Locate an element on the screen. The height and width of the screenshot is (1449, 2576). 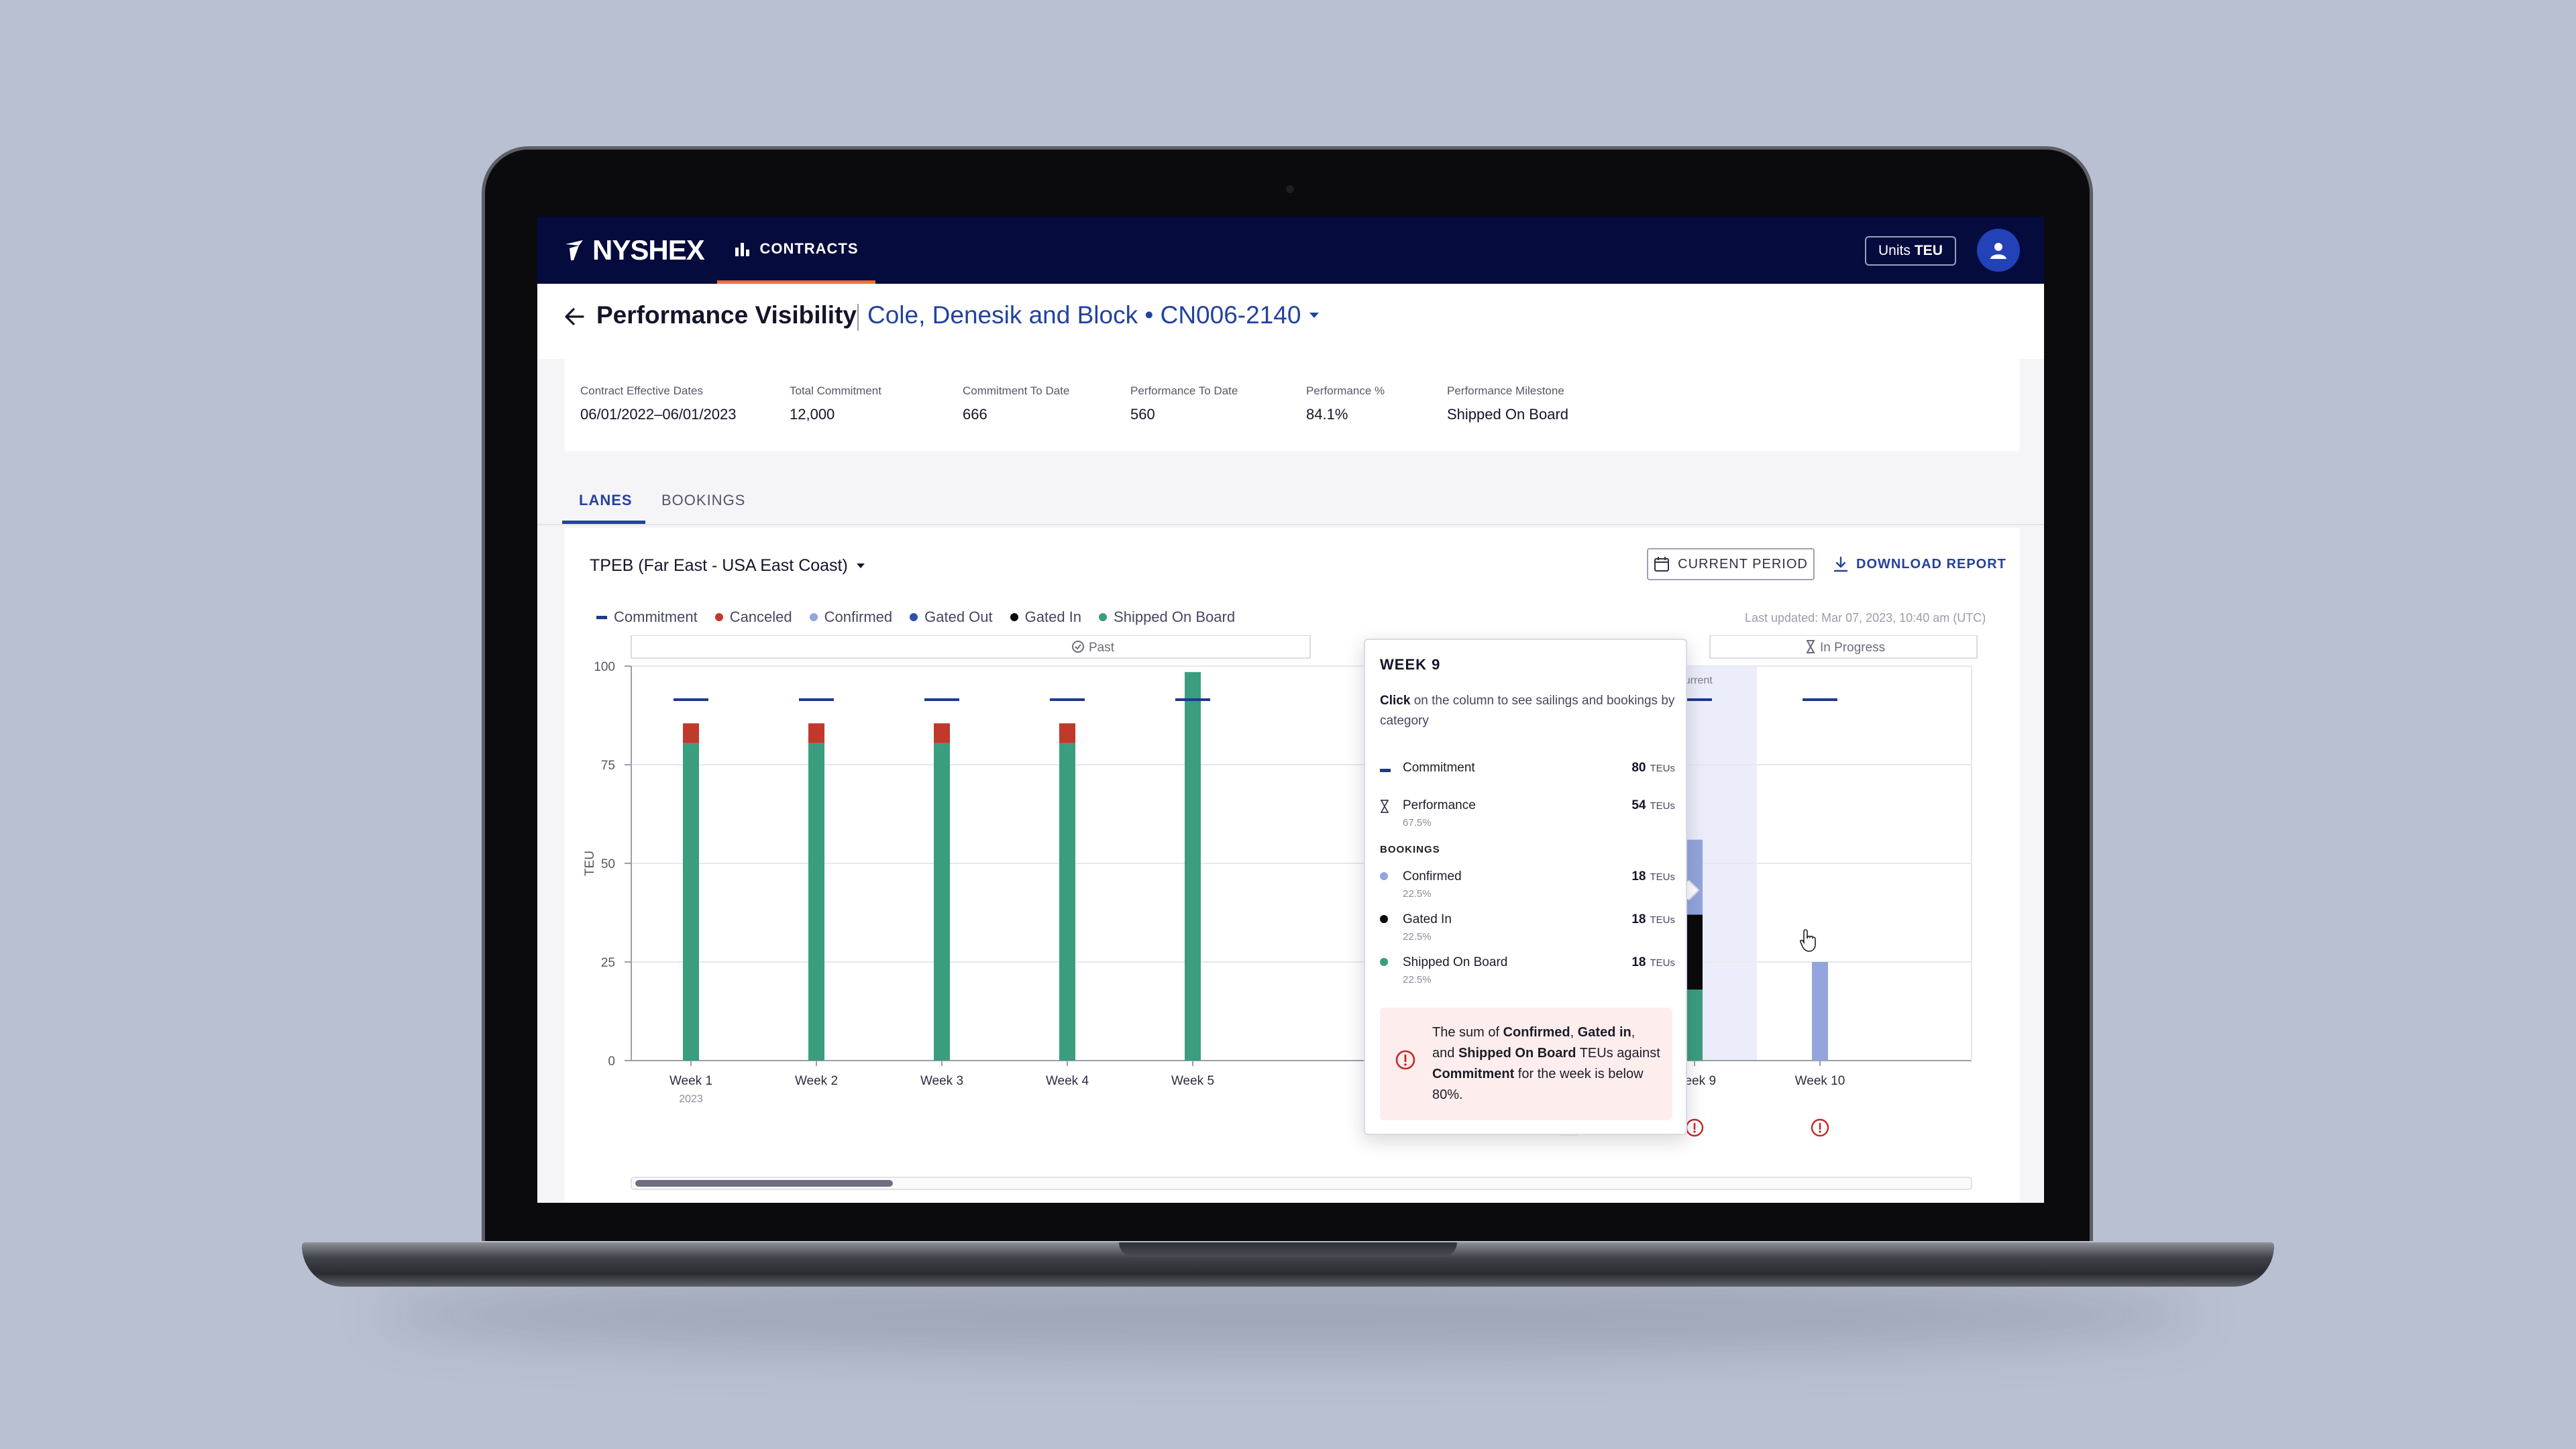
tooltip-row-confirmed: Confirmed 22.5% 18 TEUs is located at coordinates (1527, 884).